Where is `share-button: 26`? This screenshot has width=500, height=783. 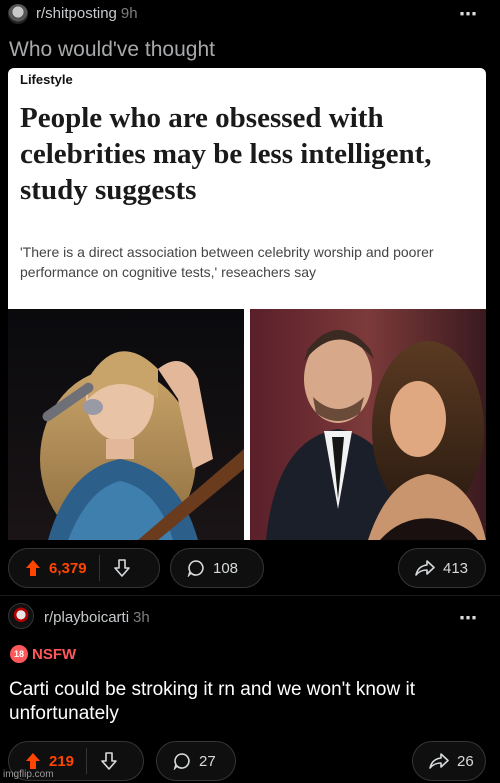
share-button: 26 is located at coordinates (449, 761).